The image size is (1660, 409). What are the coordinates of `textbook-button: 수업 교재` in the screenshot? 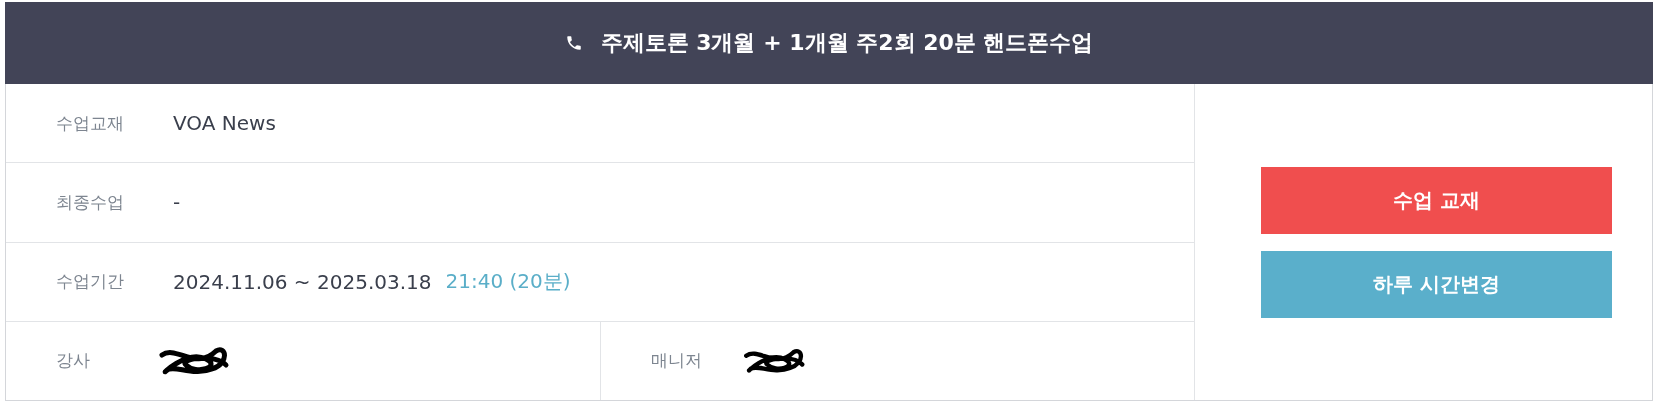 It's located at (1436, 200).